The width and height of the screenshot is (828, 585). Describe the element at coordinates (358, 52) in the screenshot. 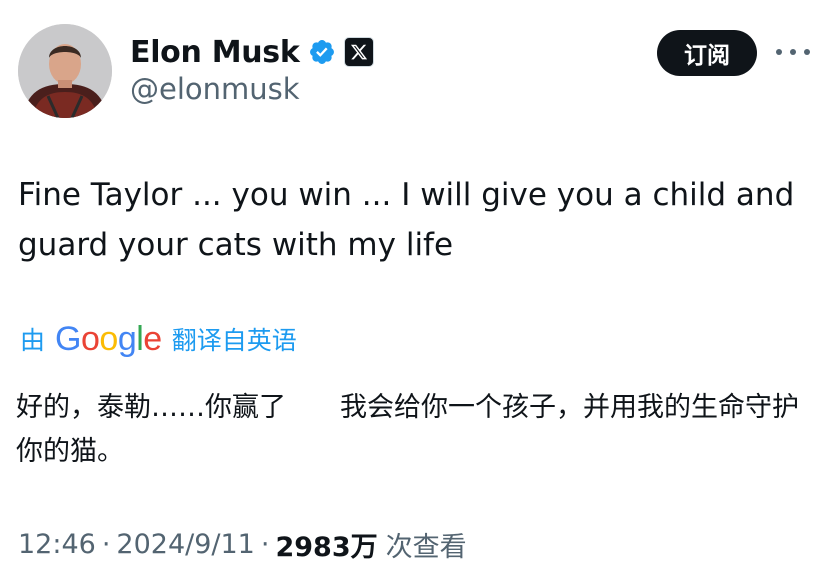

I see `x-affiliation-icon` at that location.